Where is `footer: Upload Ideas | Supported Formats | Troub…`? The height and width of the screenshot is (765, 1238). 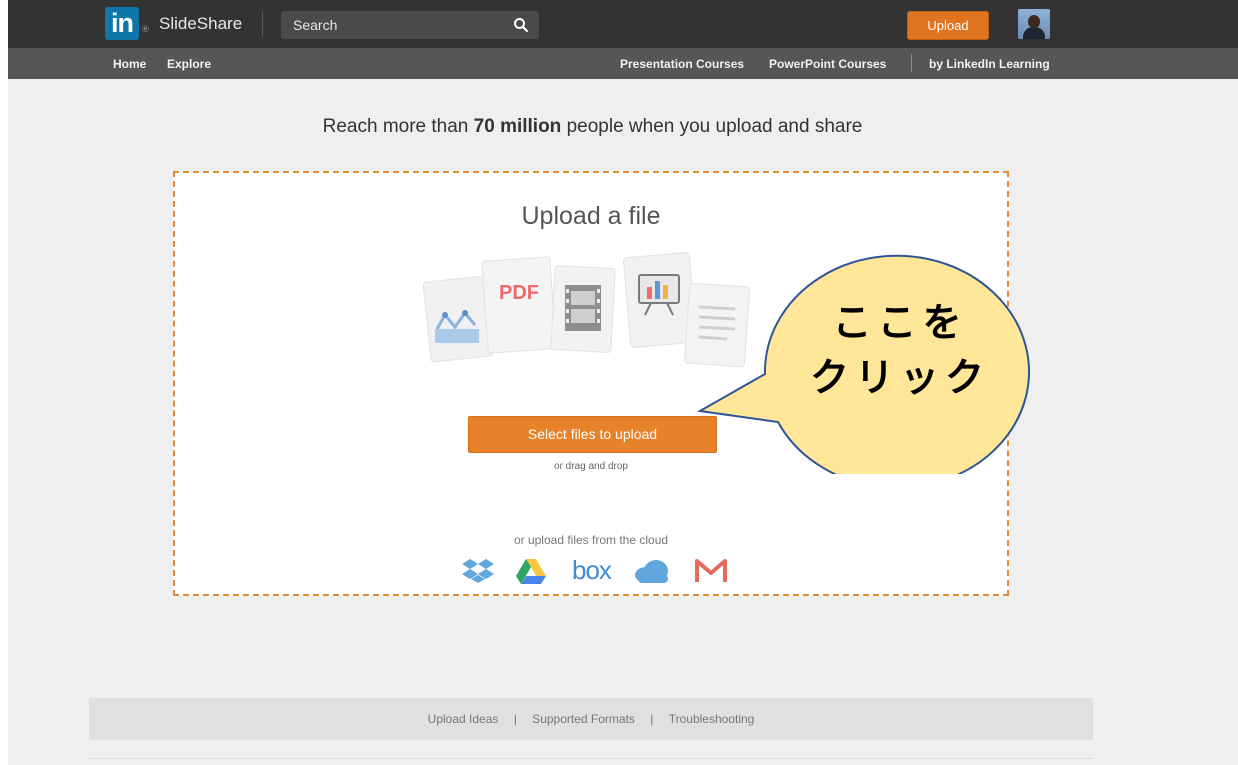 footer: Upload Ideas | Supported Formats | Troub… is located at coordinates (591, 719).